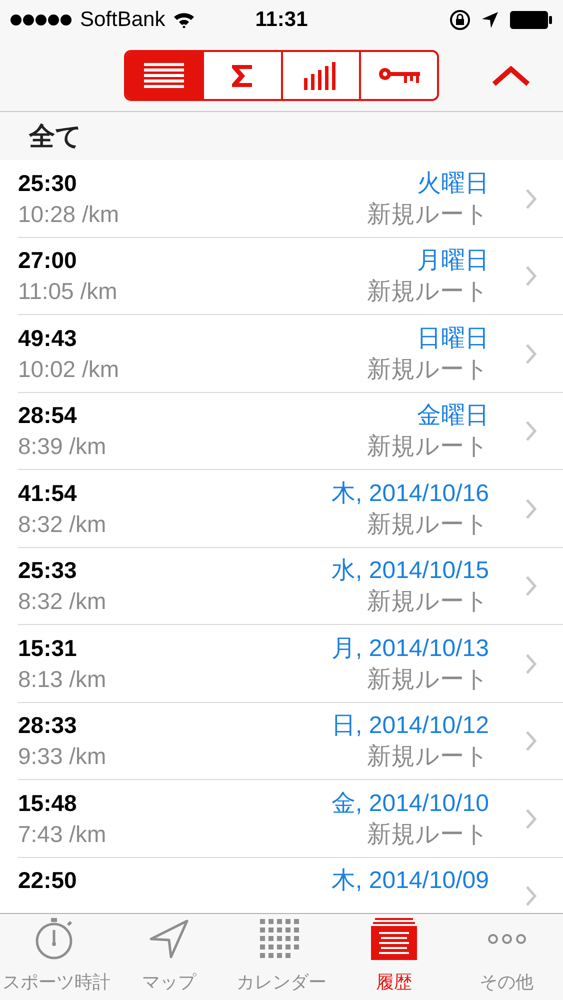 The image size is (563, 1000). Describe the element at coordinates (63, 834) in the screenshot. I see `run-pace: 7:43 /km` at that location.